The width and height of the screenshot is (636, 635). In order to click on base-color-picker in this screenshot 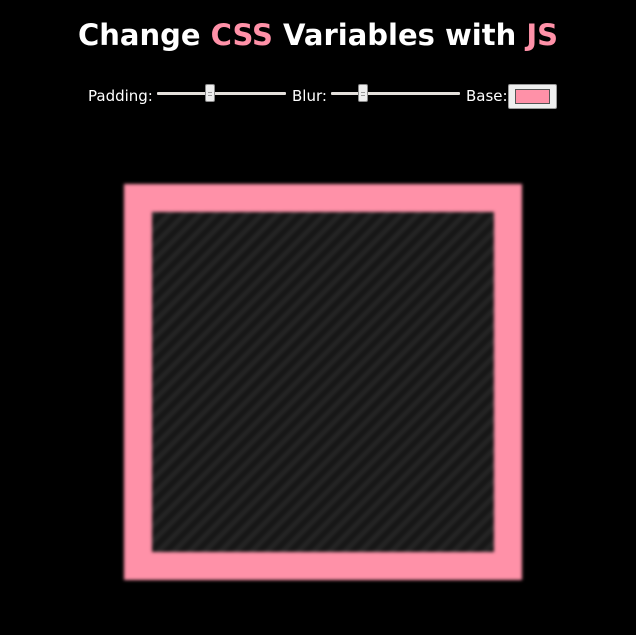, I will do `click(532, 96)`.